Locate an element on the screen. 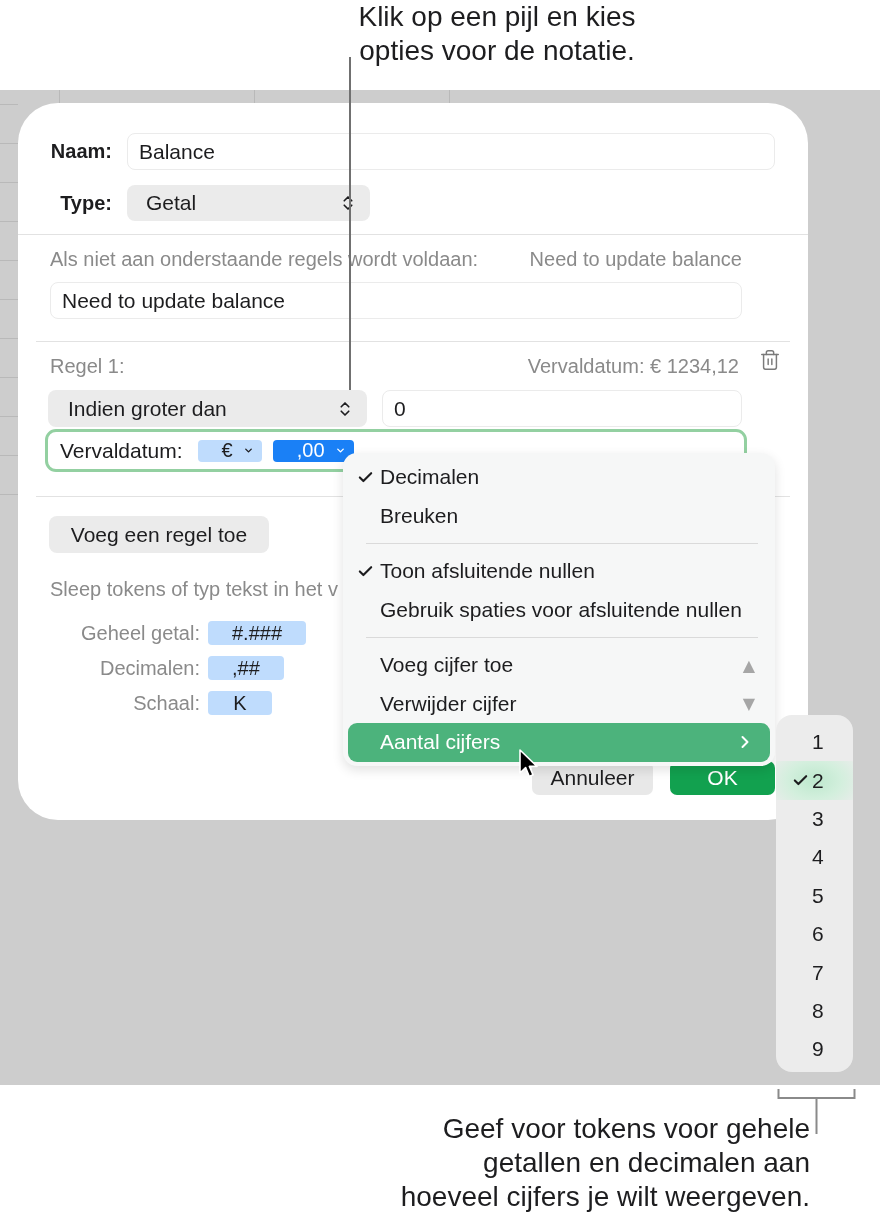  submenu-item: 8 is located at coordinates (814, 1011).